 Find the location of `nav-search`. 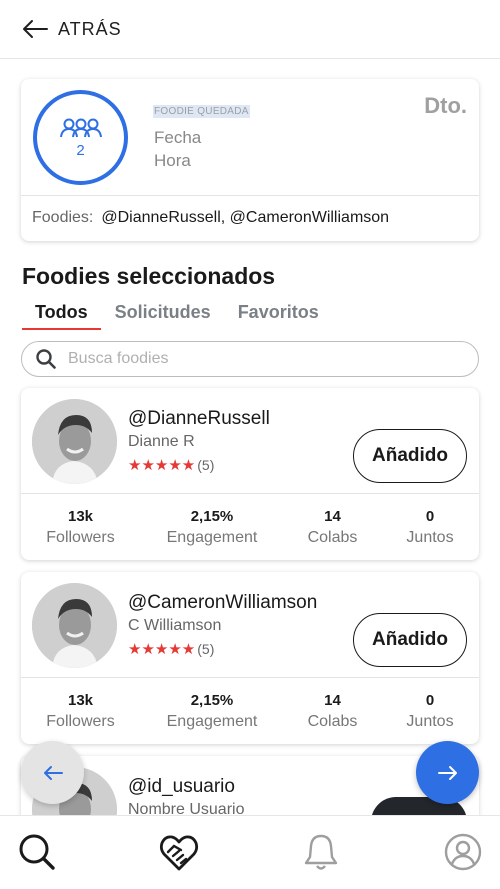

nav-search is located at coordinates (37, 852).